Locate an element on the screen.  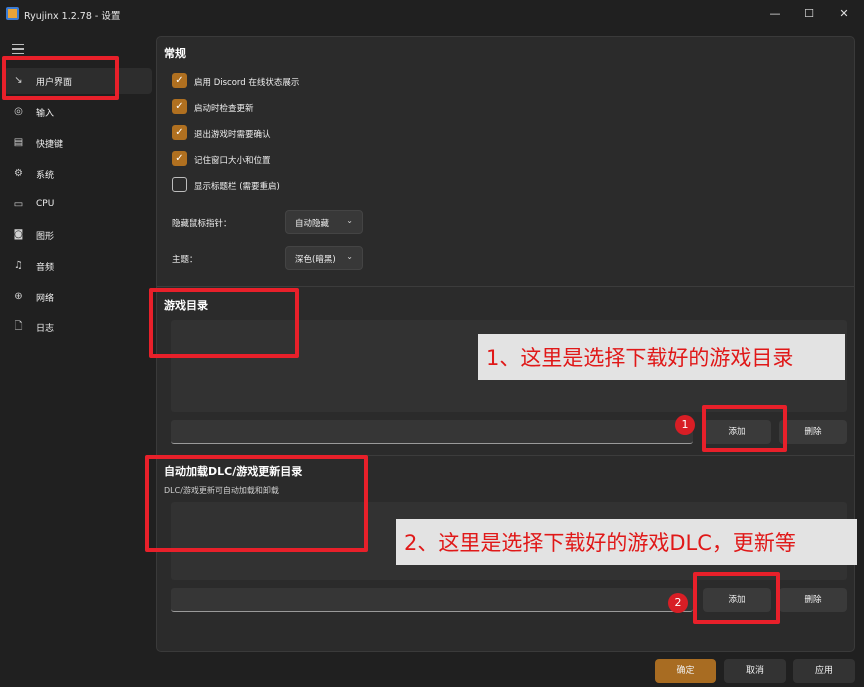
document-icon: 🗋 is located at coordinates (18, 326).